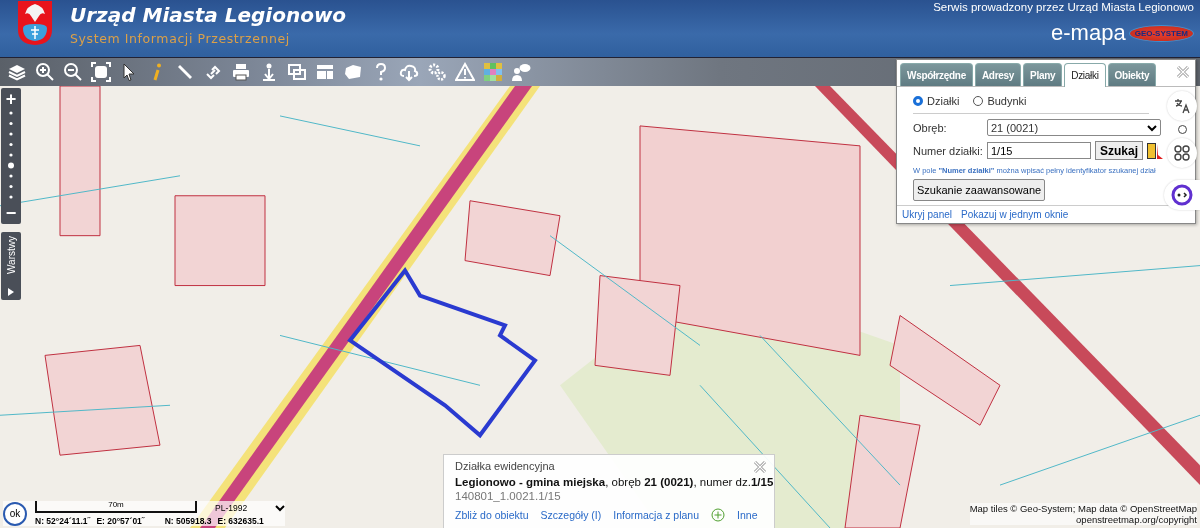 The image size is (1200, 528). Describe the element at coordinates (188, 521) in the screenshot. I see `northing-value: N: 505918.3` at that location.